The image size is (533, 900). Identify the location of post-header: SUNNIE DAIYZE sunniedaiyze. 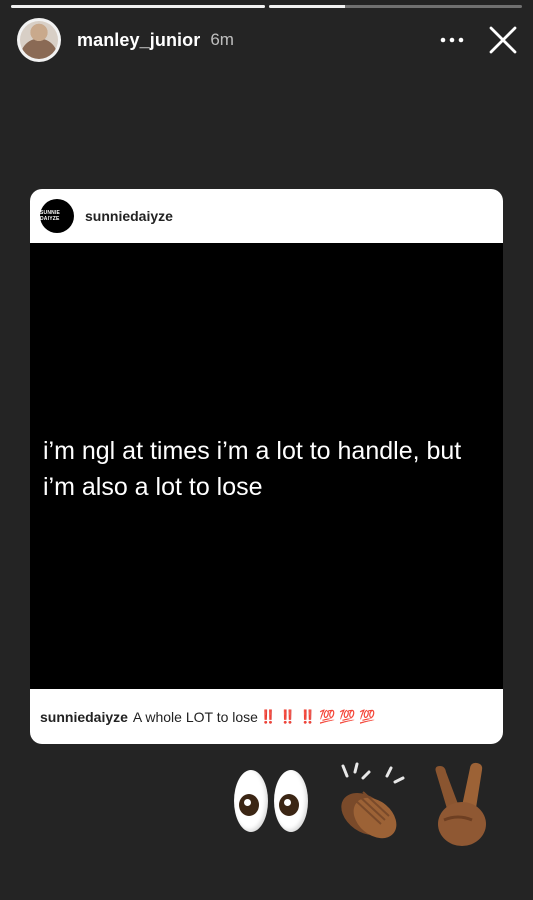
(266, 216).